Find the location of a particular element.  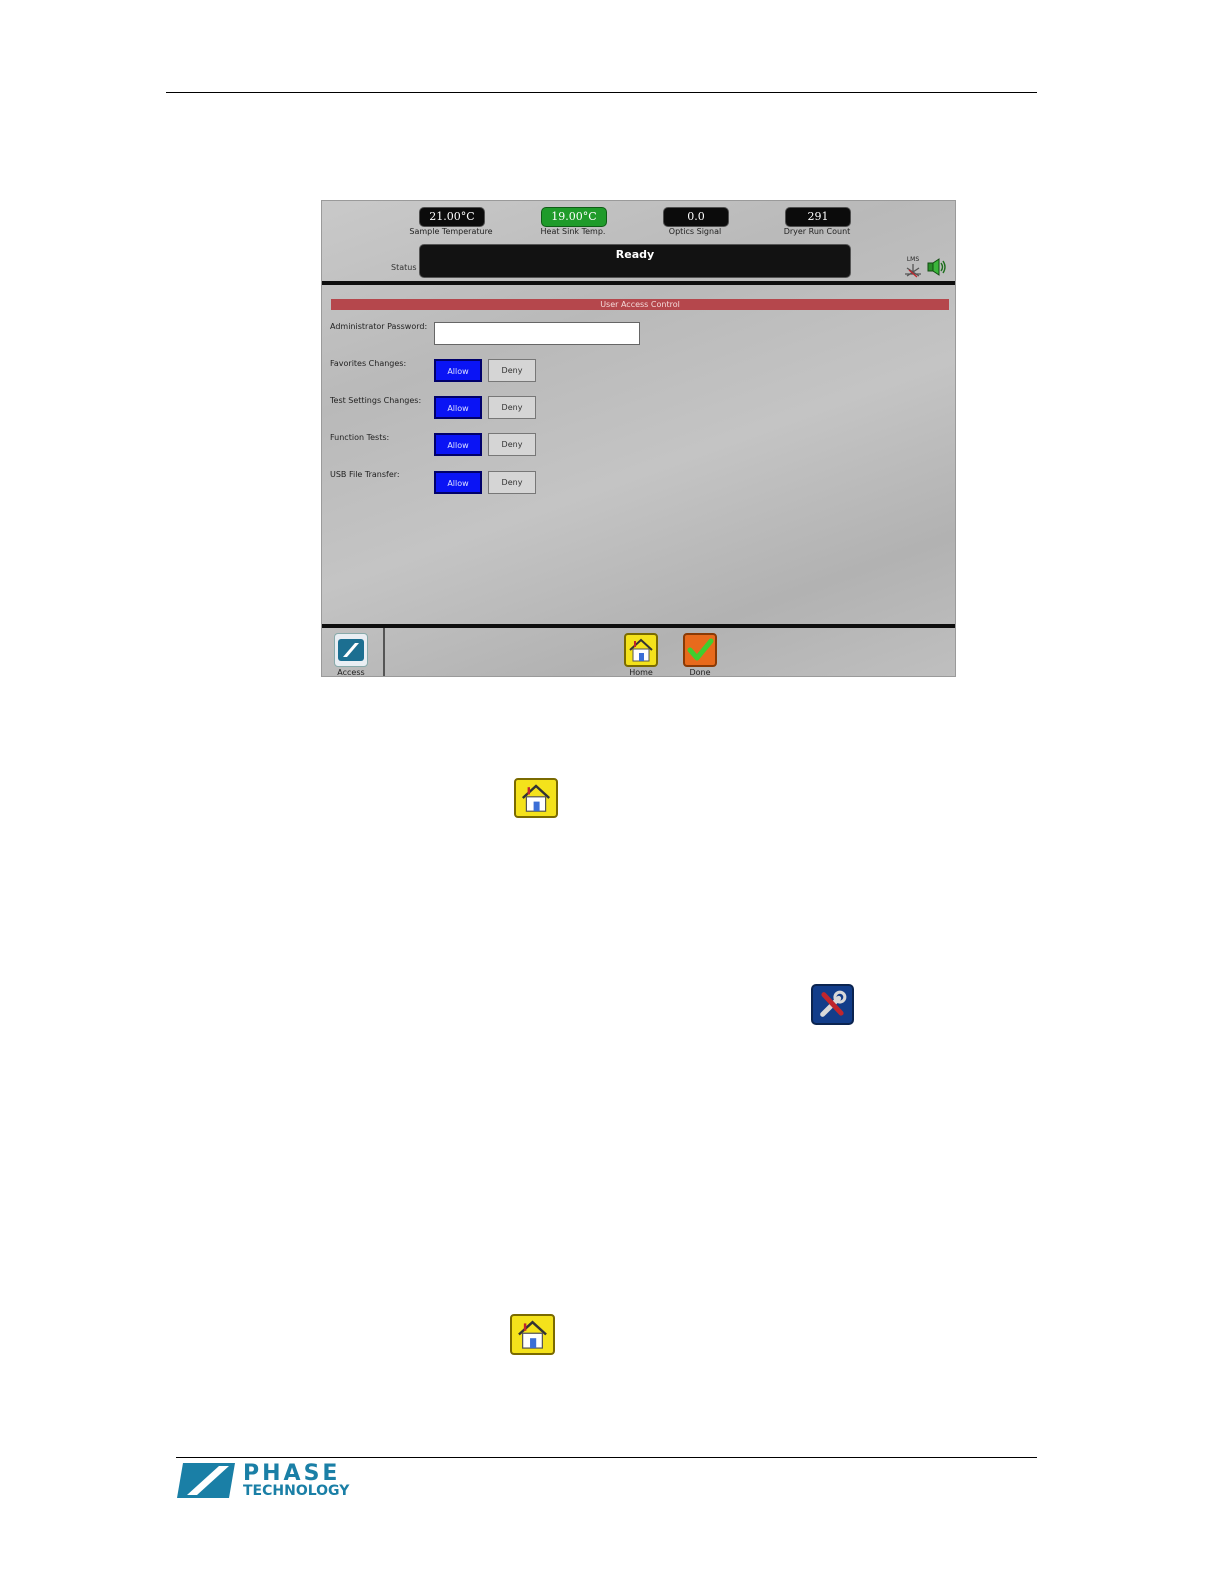

favorites-allow-button: Allow is located at coordinates (458, 370).